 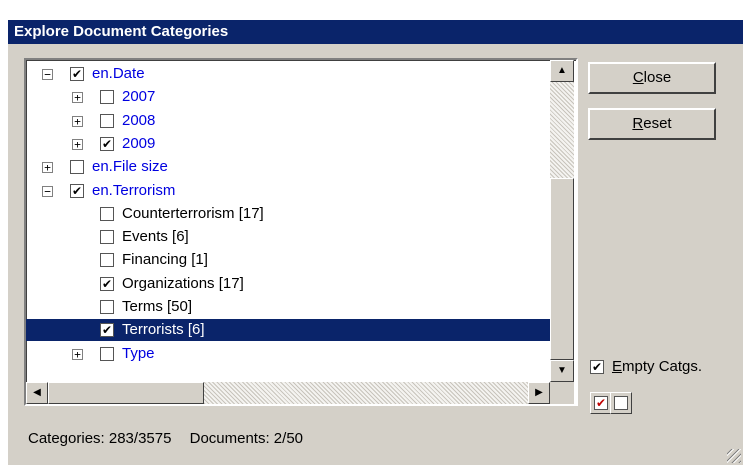 I want to click on tree-item-label: en.File size, so click(x=130, y=167).